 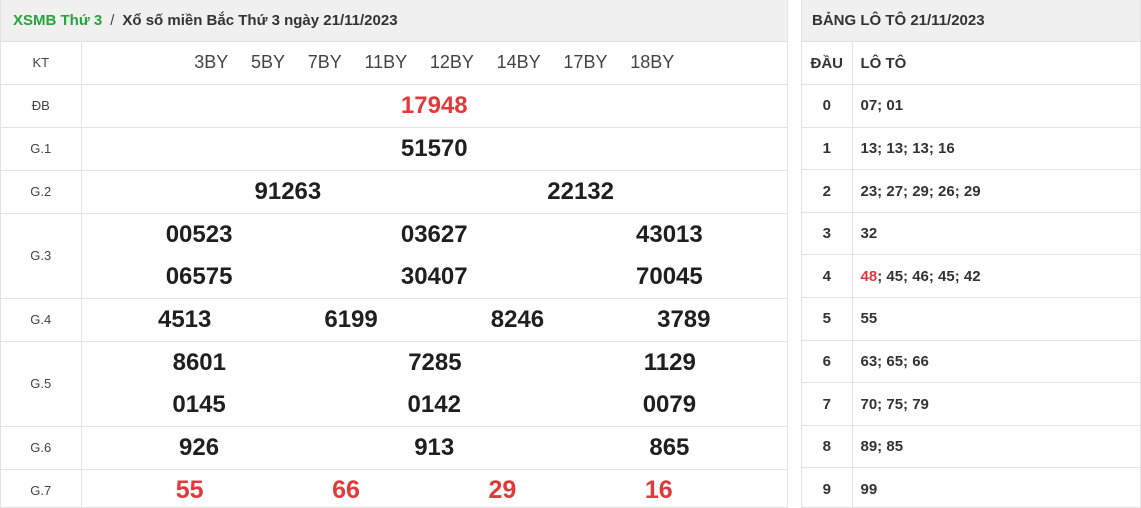 What do you see at coordinates (267, 62) in the screenshot?
I see `code-item: 5BY` at bounding box center [267, 62].